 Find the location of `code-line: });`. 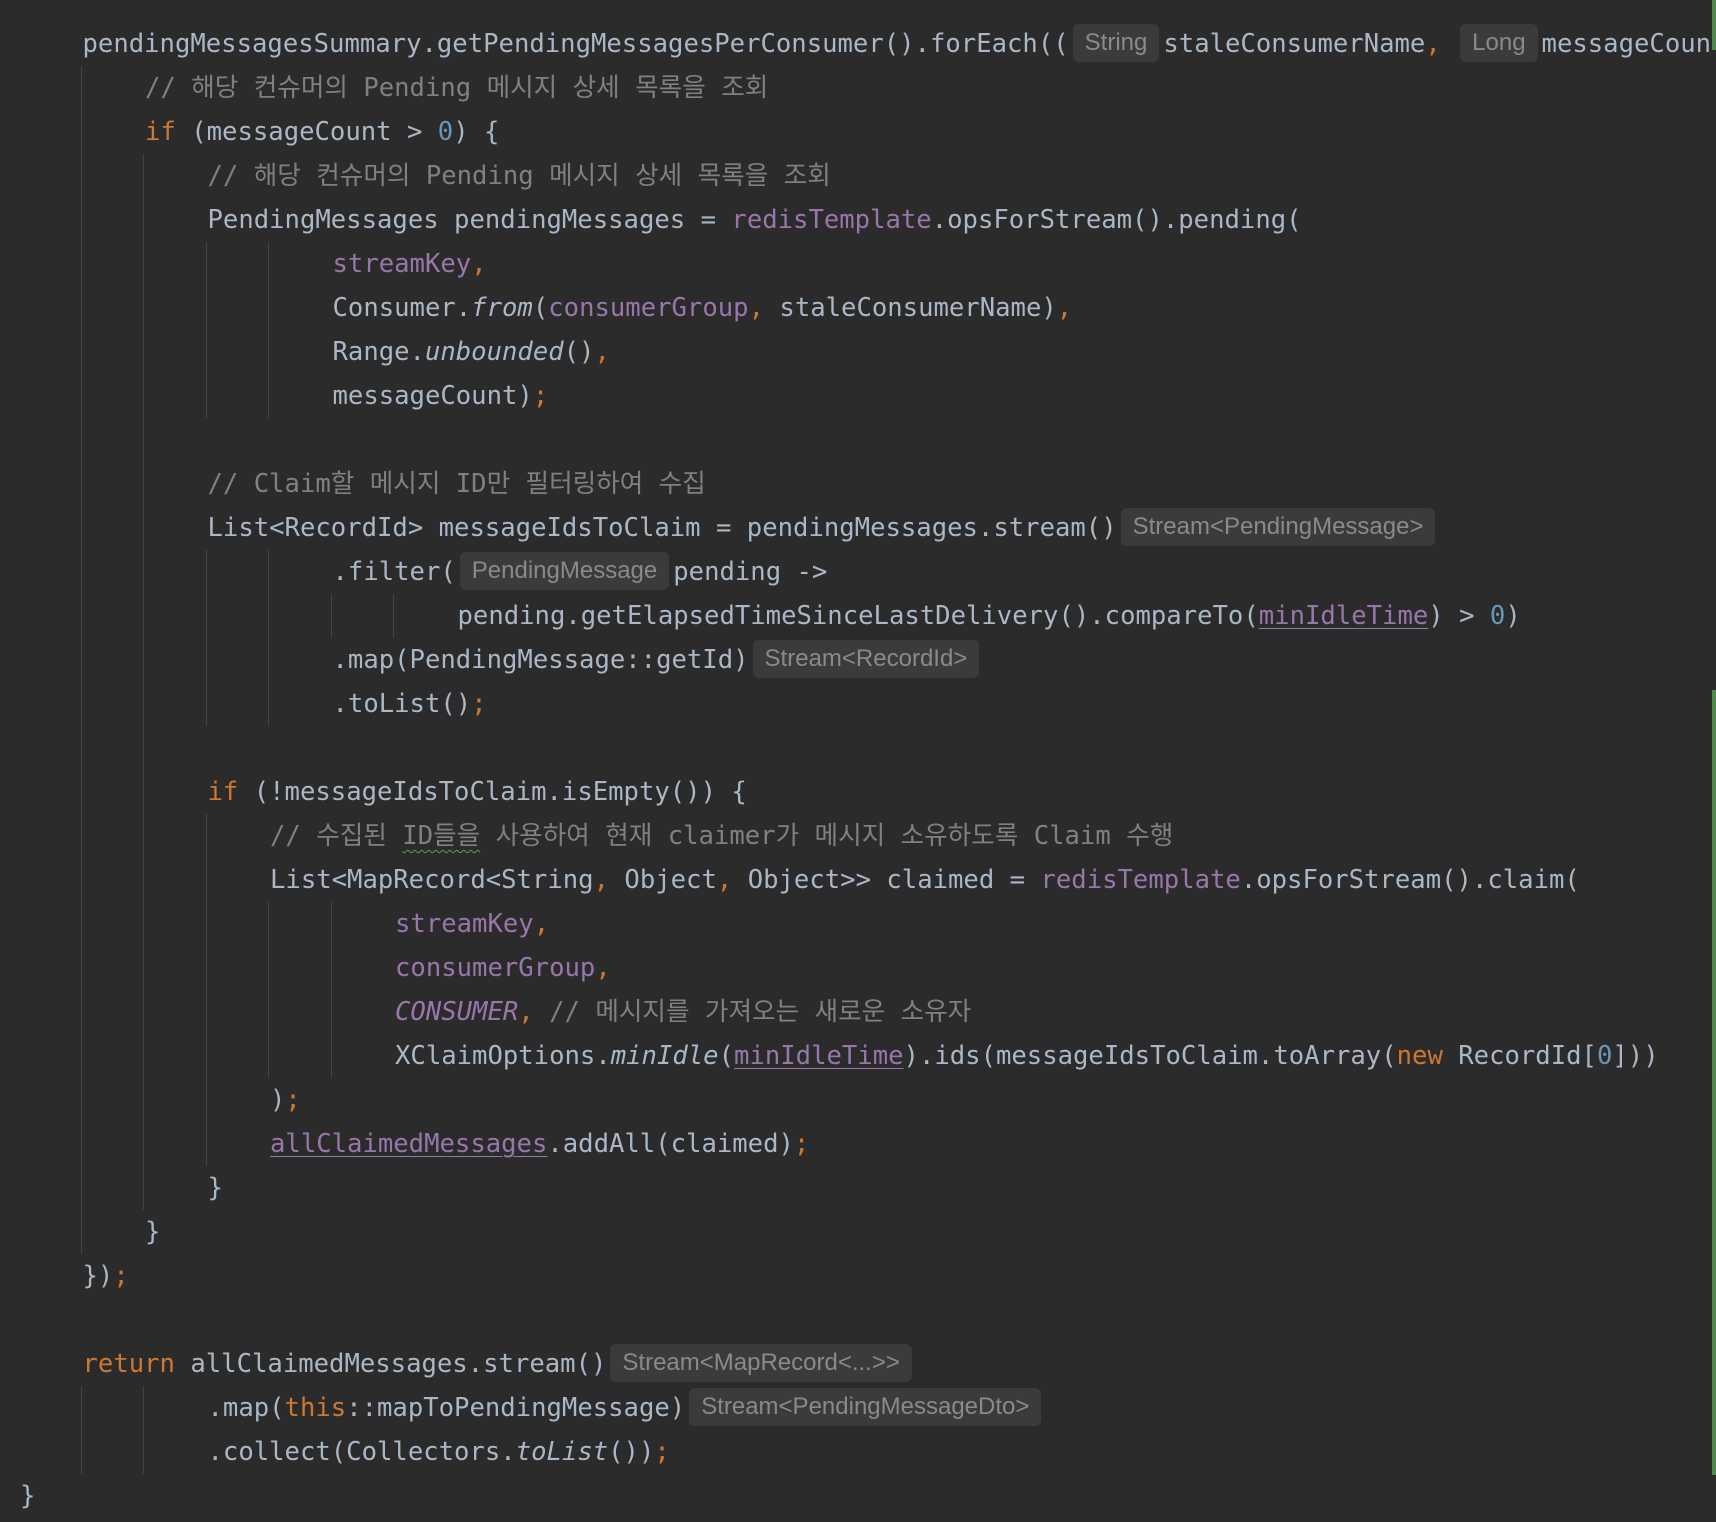

code-line: }); is located at coordinates (858, 1276).